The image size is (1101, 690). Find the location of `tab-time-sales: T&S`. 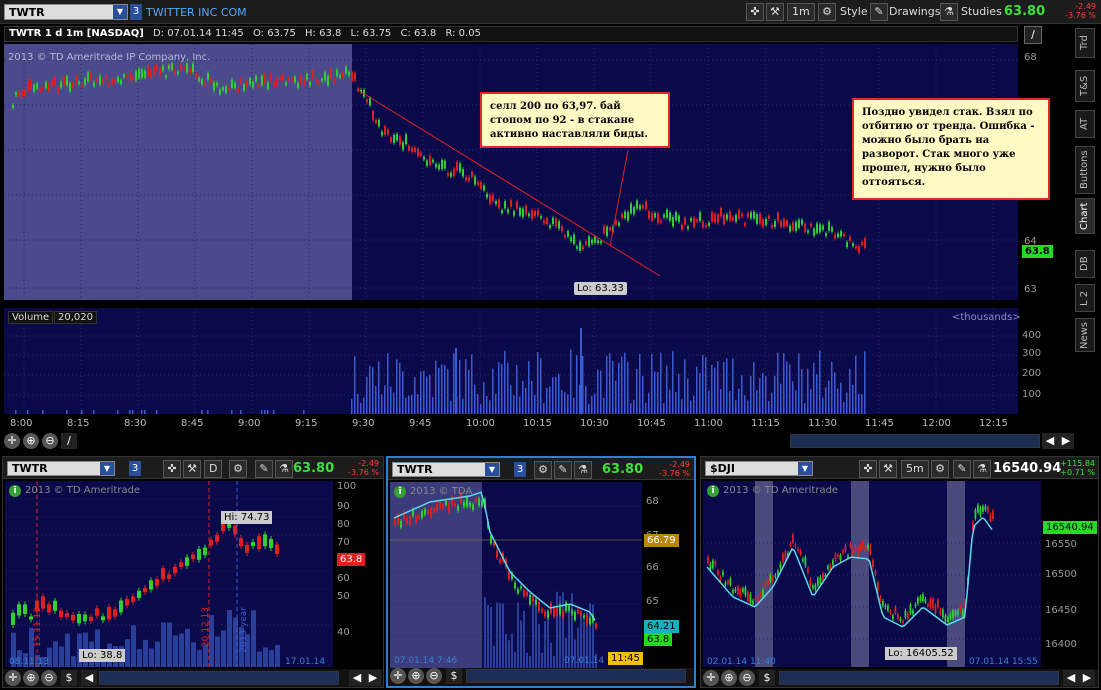

tab-time-sales: T&S is located at coordinates (1085, 86).